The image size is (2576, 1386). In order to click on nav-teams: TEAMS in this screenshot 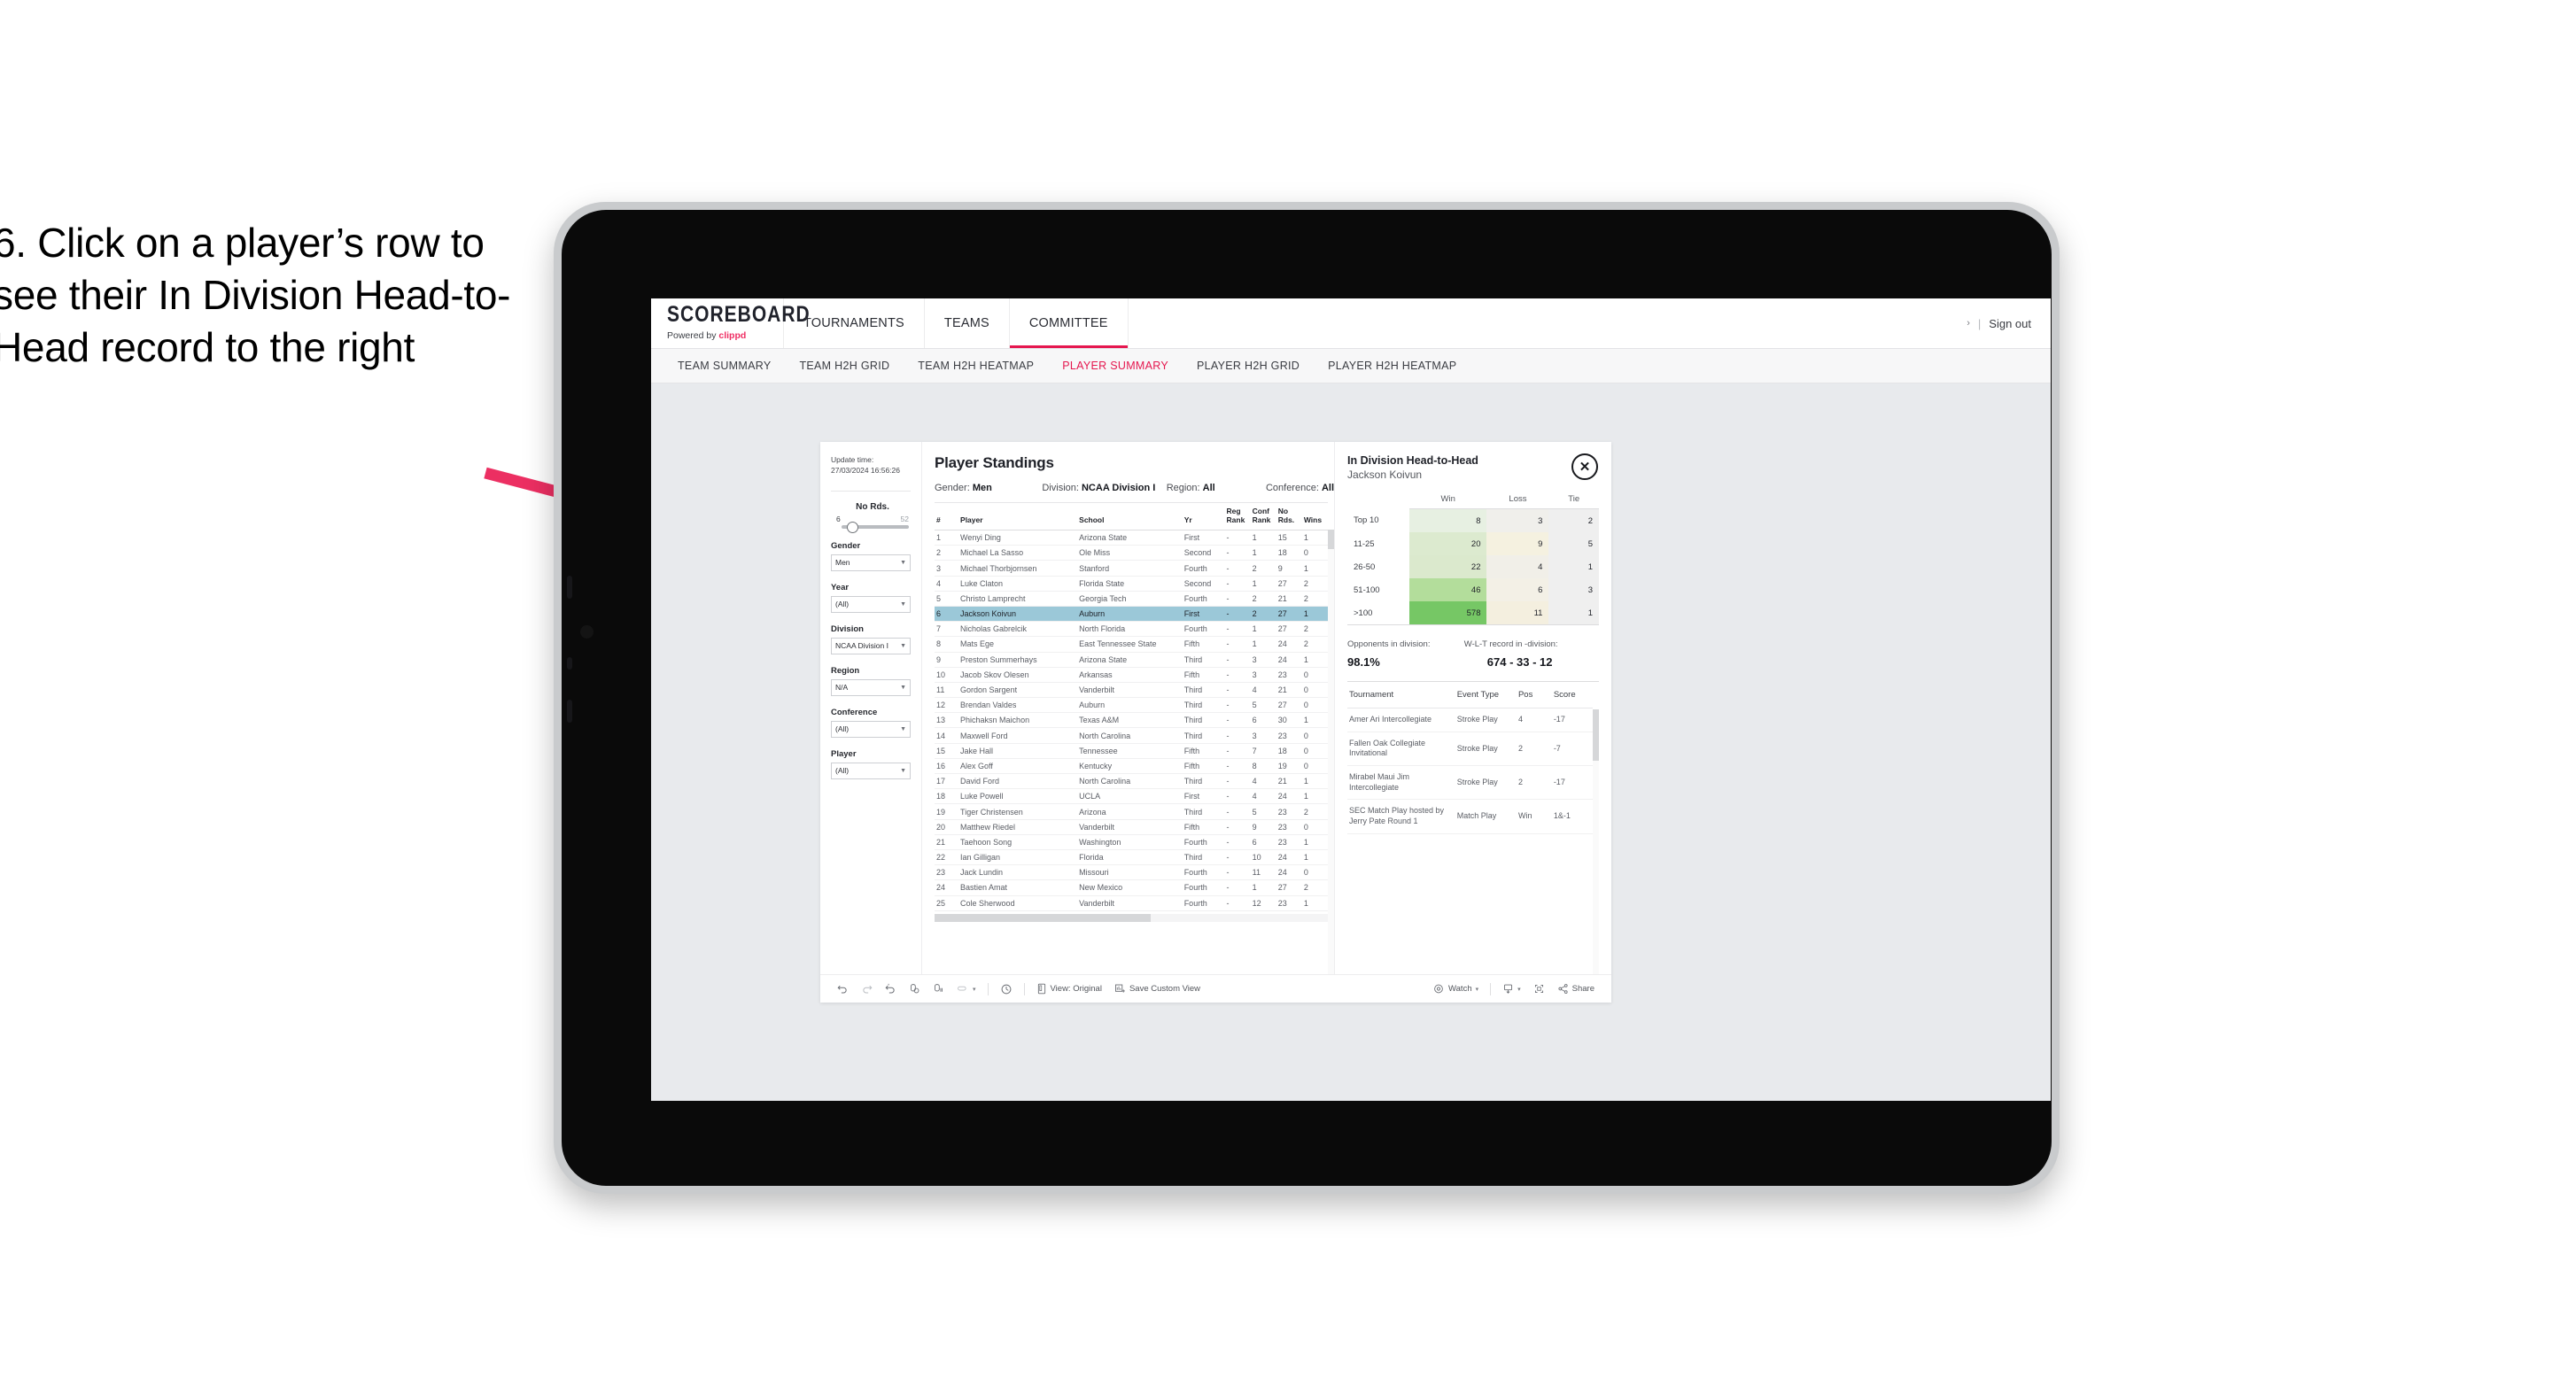, I will do `click(967, 323)`.